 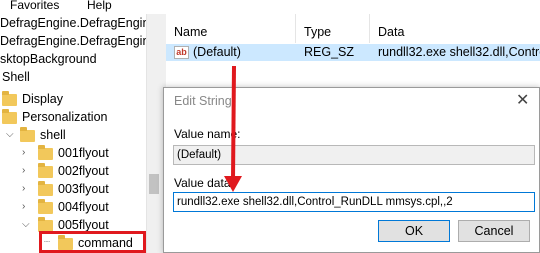 I want to click on ok-button: OK, so click(x=414, y=231).